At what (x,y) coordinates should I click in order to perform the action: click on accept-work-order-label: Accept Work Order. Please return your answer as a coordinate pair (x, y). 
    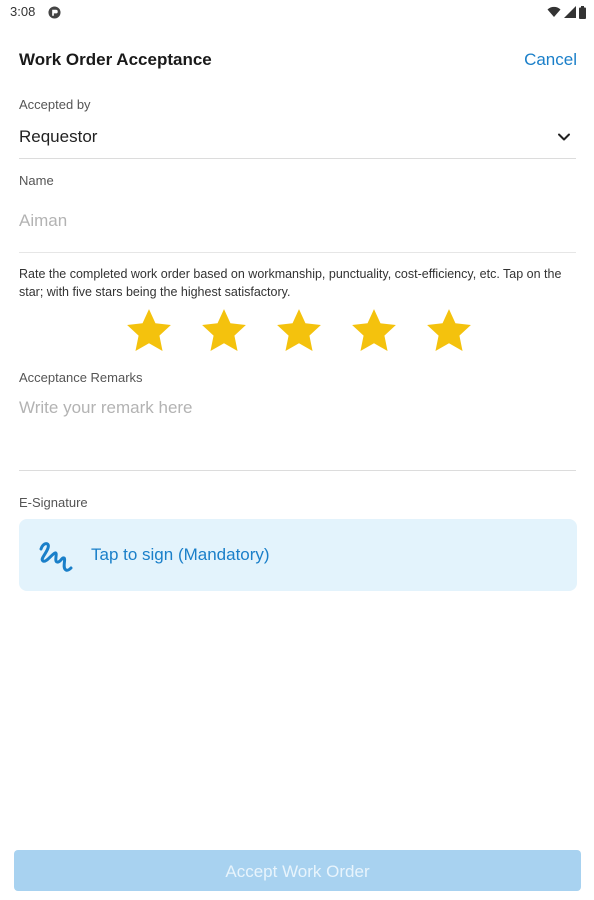
    Looking at the image, I should click on (297, 871).